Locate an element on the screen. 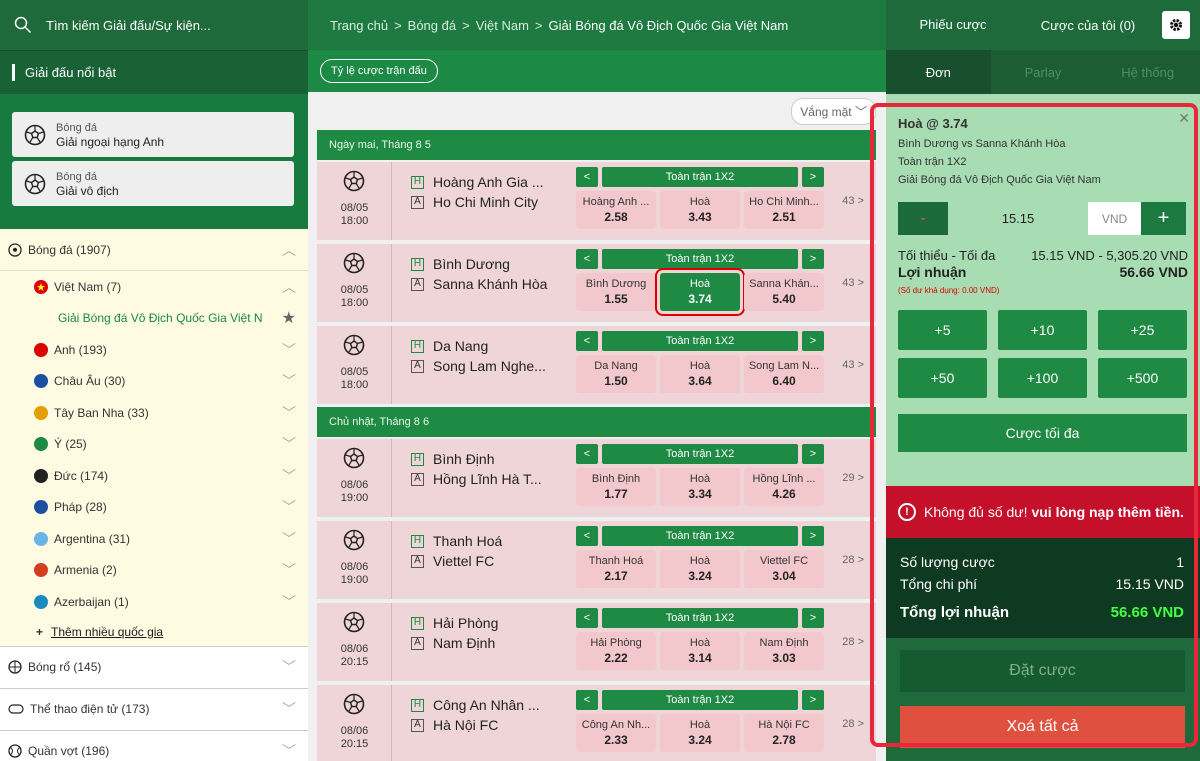 This screenshot has width=1200, height=761. star-icon: ★ is located at coordinates (289, 318).